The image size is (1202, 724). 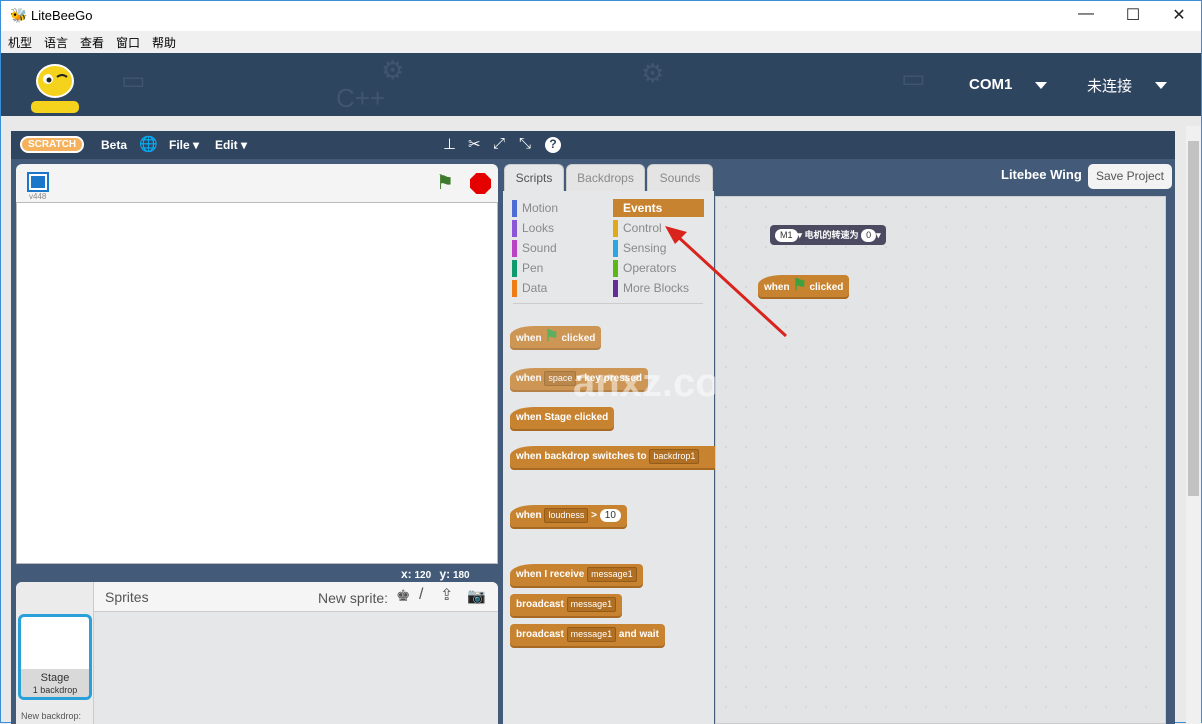 I want to click on menu-model: 机型, so click(x=20, y=42).